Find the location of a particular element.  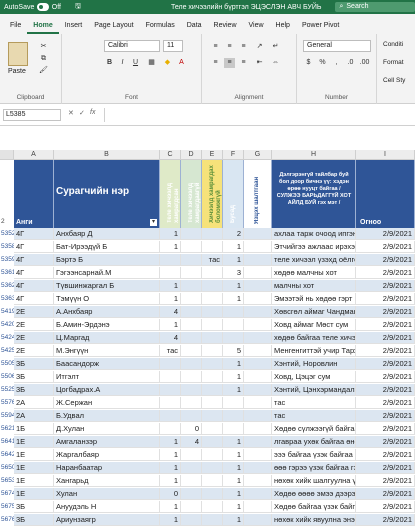

table-cell-b: Д.Хулан is located at coordinates (107, 429).